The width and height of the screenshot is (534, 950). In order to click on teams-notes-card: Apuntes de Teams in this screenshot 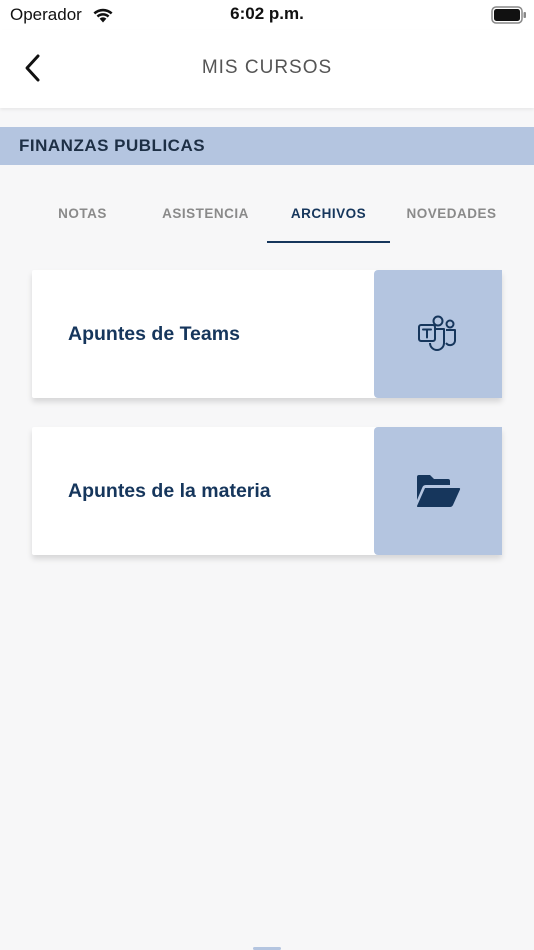, I will do `click(267, 334)`.